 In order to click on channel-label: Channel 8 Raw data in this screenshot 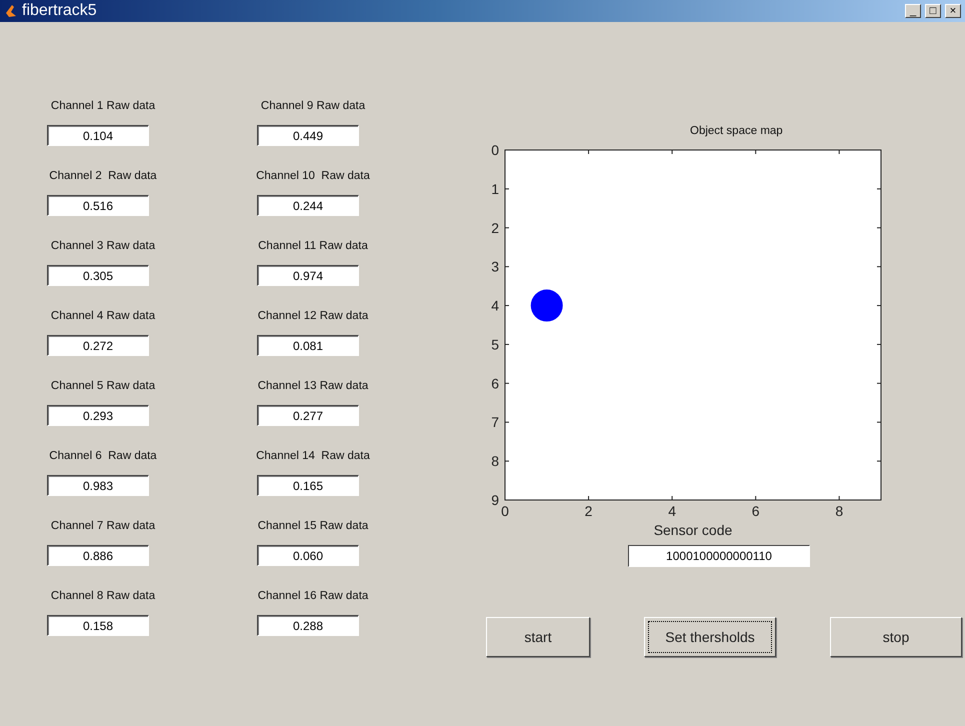, I will do `click(103, 596)`.